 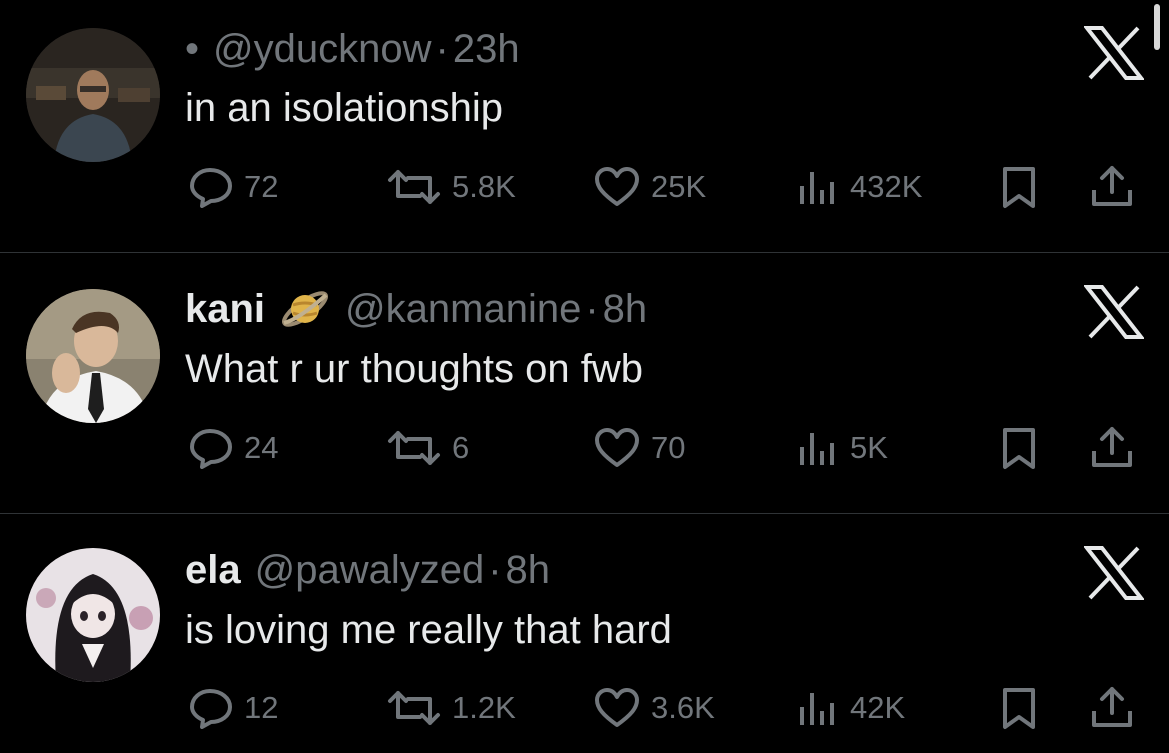 I want to click on tweet-header: ela @pawalyzed · 8h, so click(x=367, y=570).